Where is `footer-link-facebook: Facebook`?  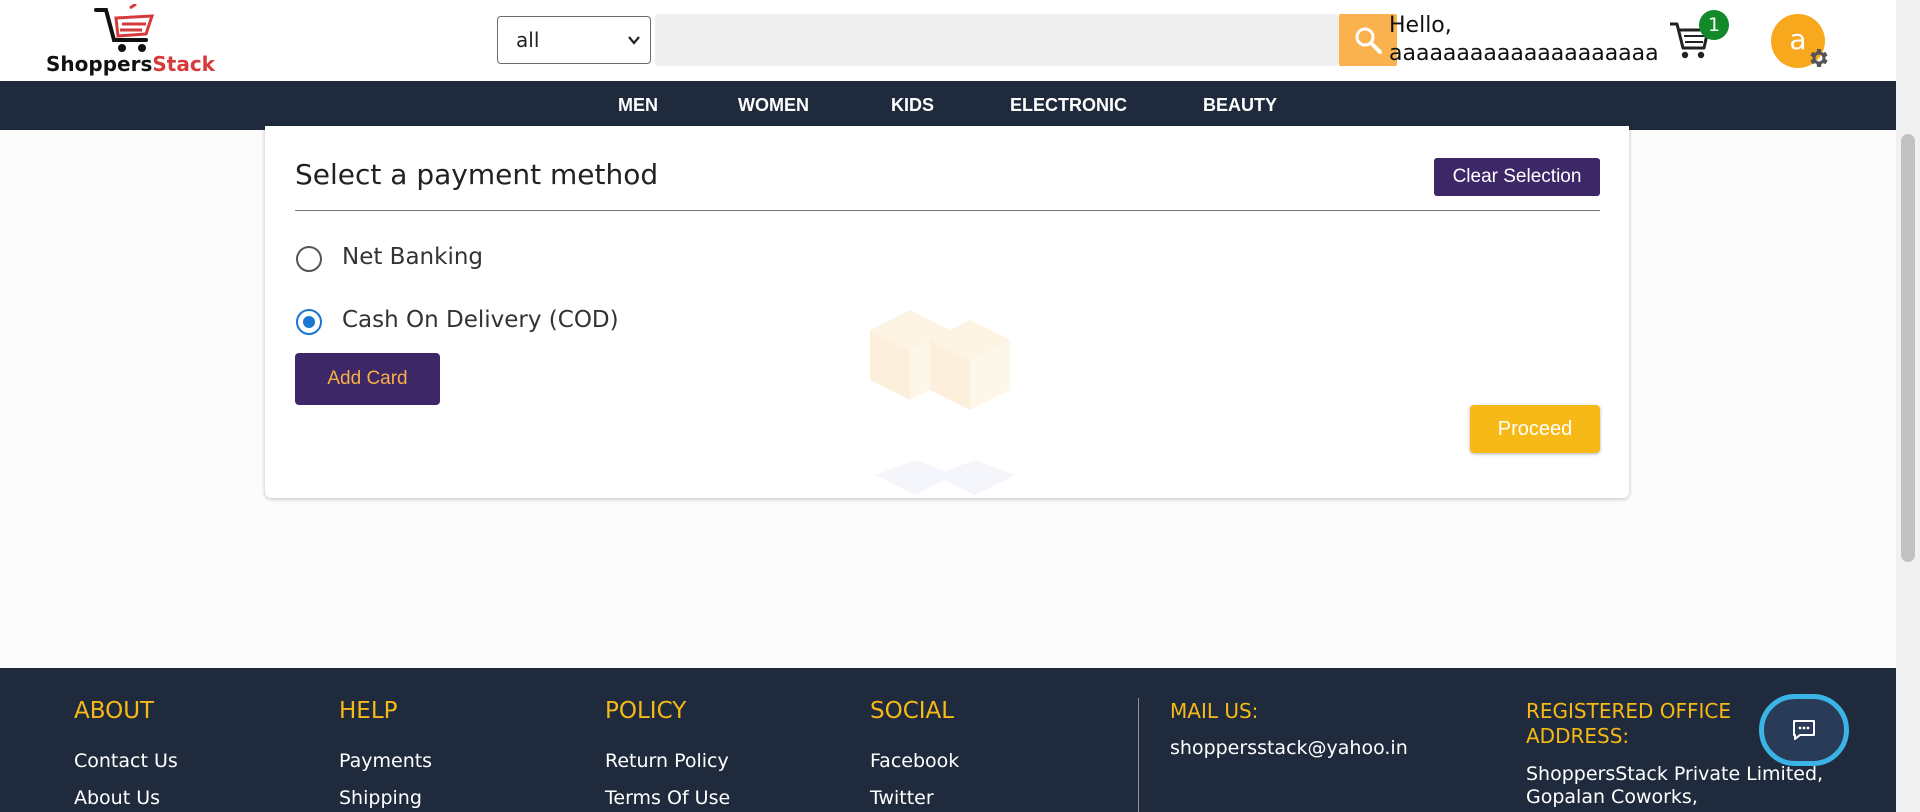
footer-link-facebook: Facebook is located at coordinates (914, 761).